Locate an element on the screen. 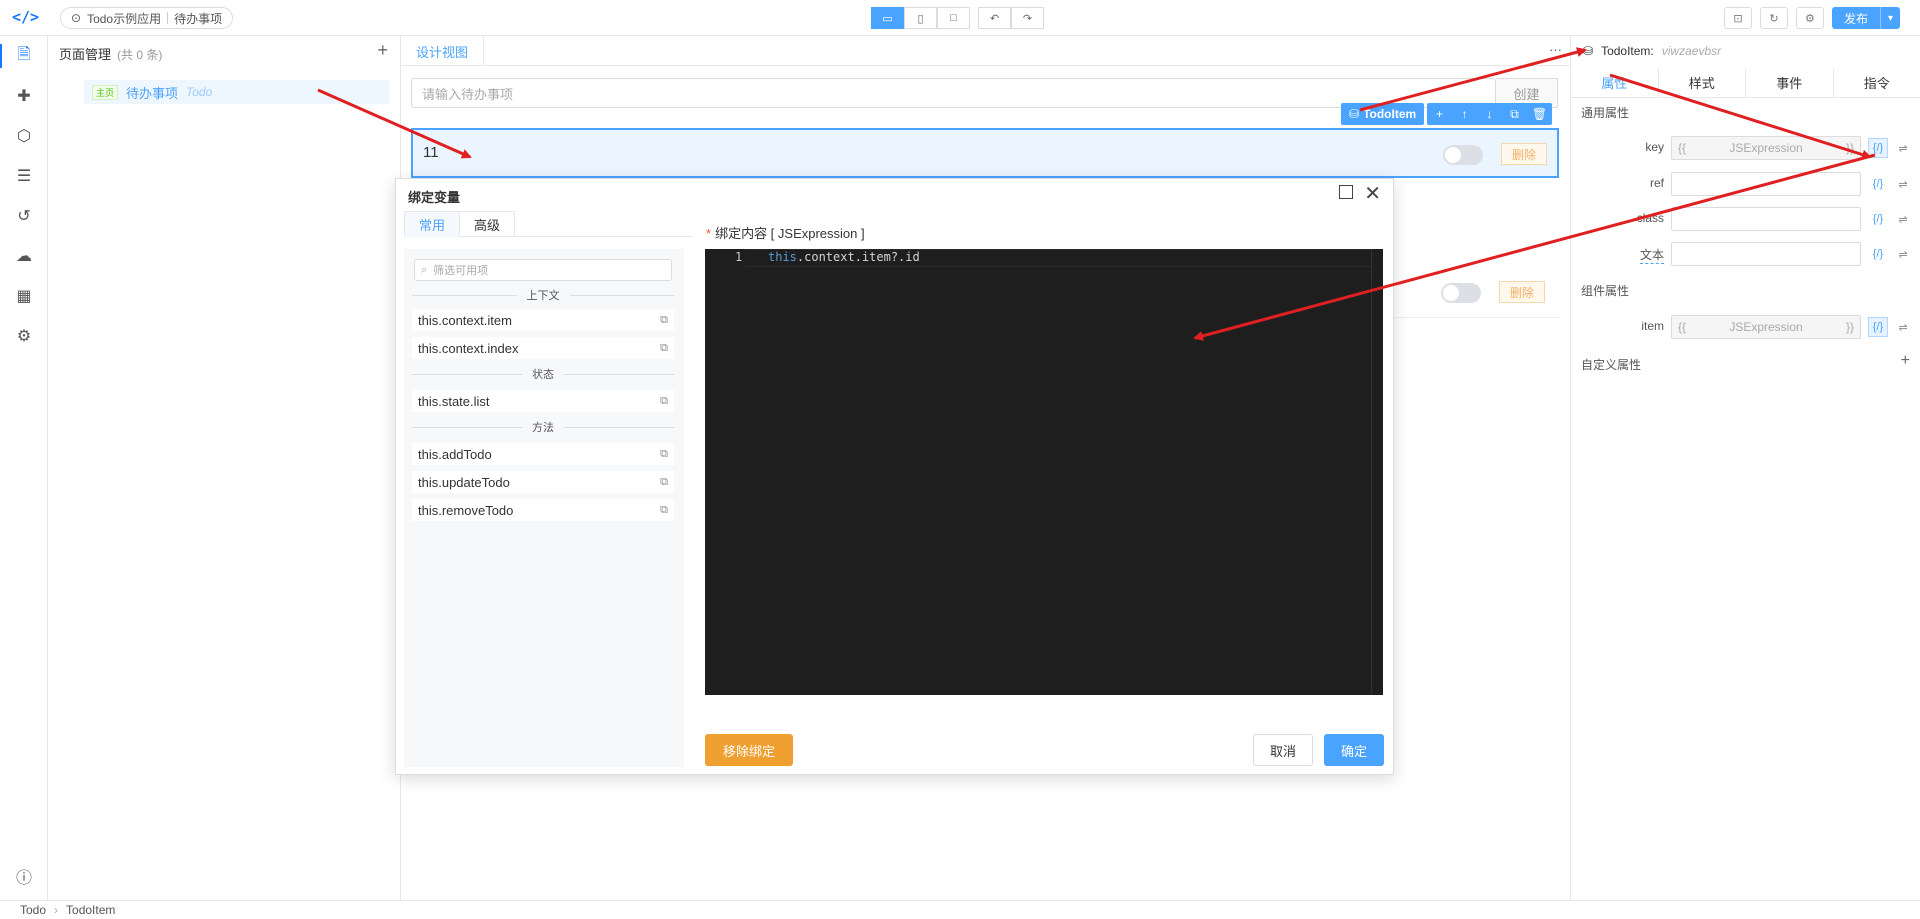 The height and width of the screenshot is (919, 1920). editor-scrollbar is located at coordinates (1377, 472).